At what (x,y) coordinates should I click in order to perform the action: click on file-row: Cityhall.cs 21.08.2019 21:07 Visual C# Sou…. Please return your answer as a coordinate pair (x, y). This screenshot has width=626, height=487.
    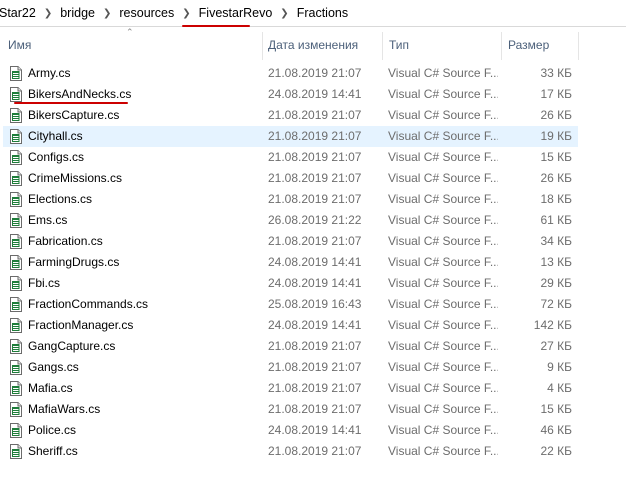
    Looking at the image, I should click on (290, 136).